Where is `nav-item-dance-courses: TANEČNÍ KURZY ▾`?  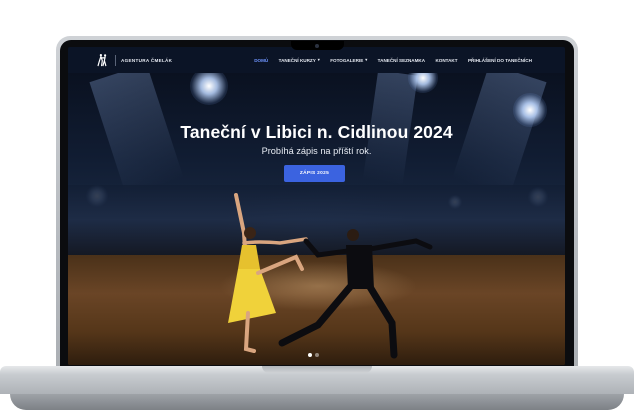 nav-item-dance-courses: TANEČNÍ KURZY ▾ is located at coordinates (299, 60).